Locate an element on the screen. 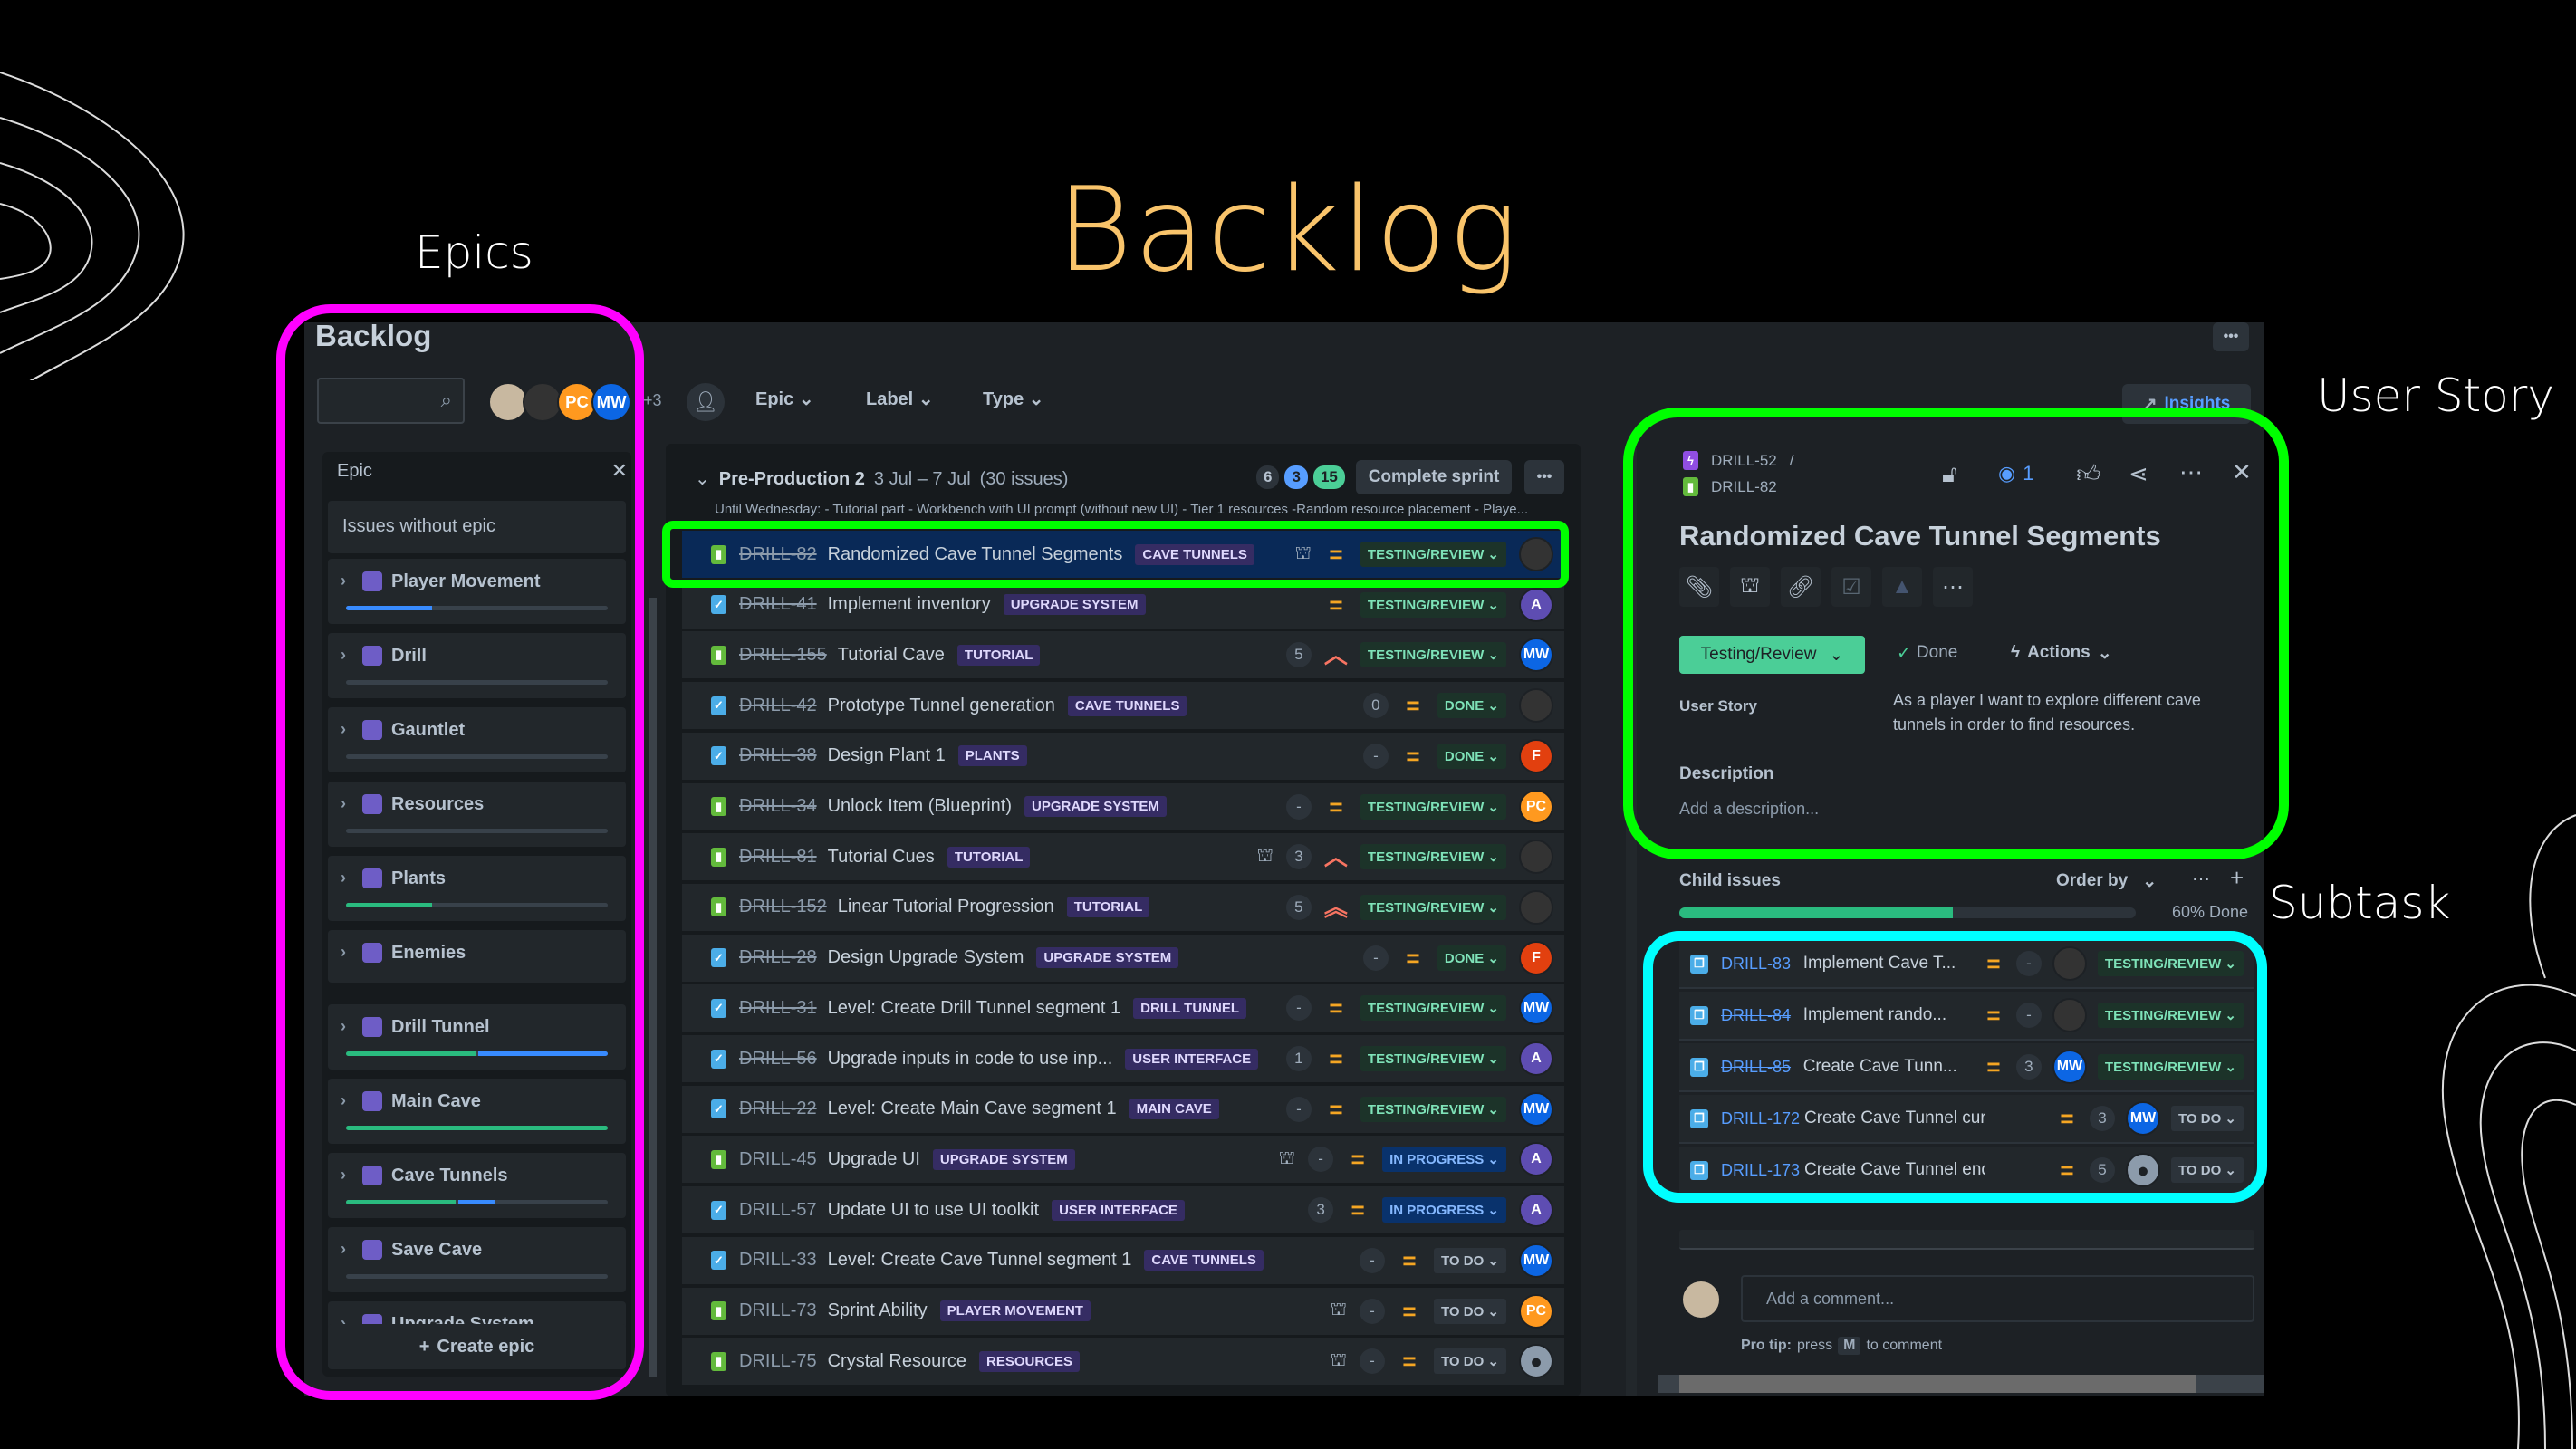  child-more-icon: ⋯ is located at coordinates (2201, 879).